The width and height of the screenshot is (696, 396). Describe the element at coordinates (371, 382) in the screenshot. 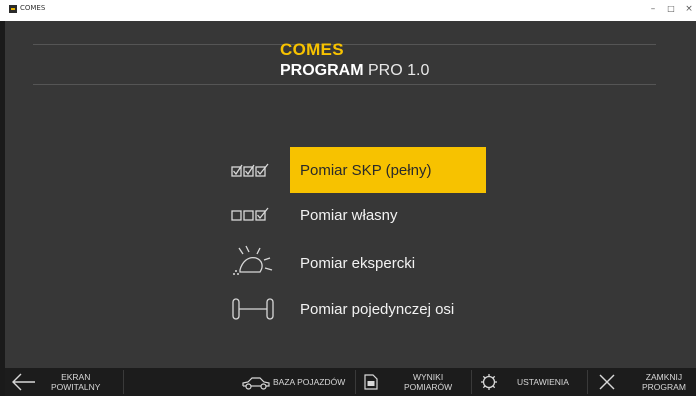

I see `document-icon` at that location.